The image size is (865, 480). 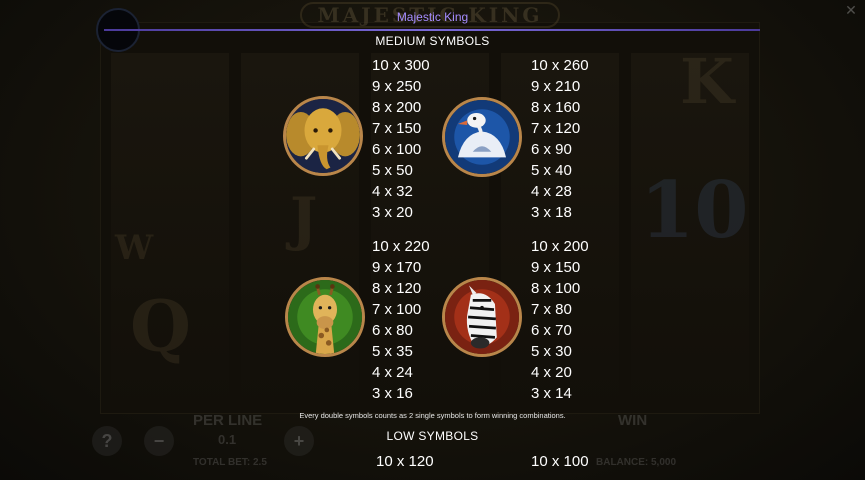 What do you see at coordinates (432, 30) in the screenshot?
I see `header-divider` at bounding box center [432, 30].